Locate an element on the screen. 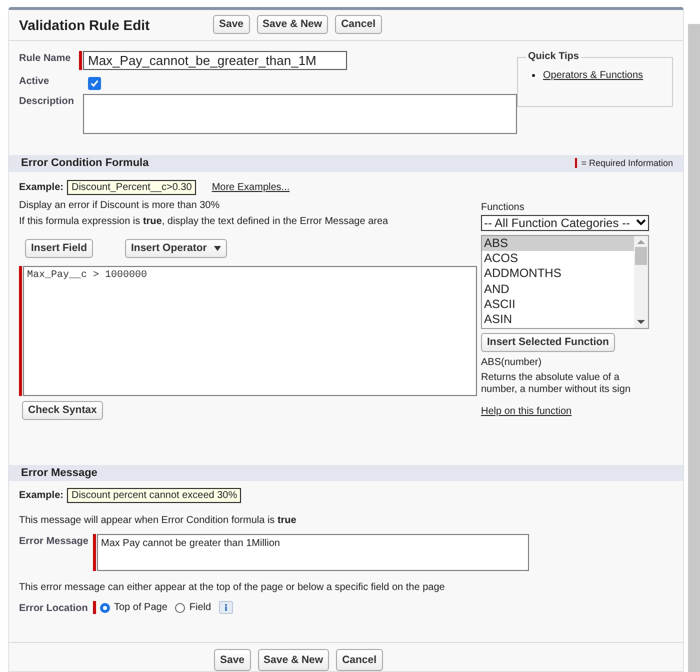  description-field is located at coordinates (300, 114).